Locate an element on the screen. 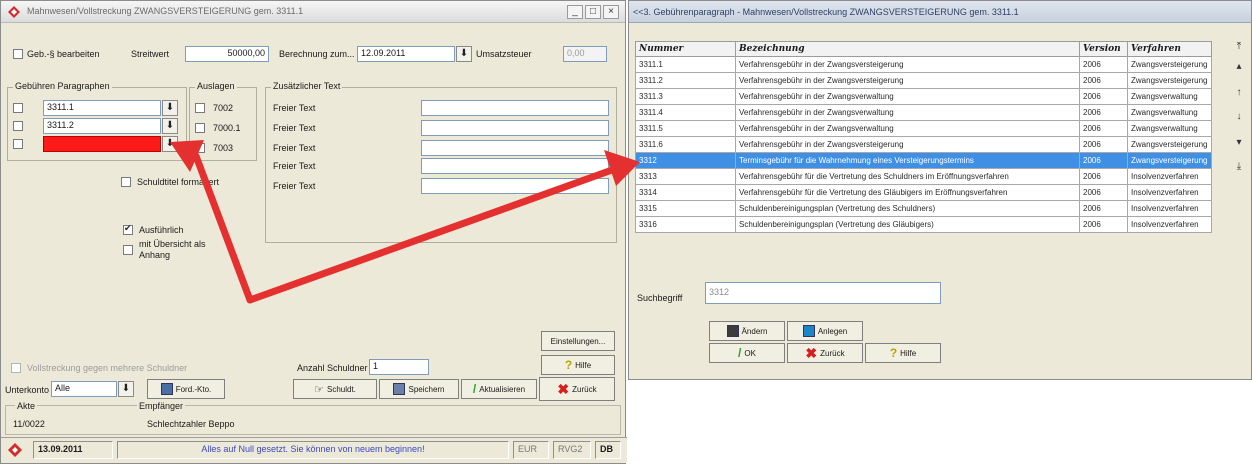 The width and height of the screenshot is (1252, 464). cell-nummer: 3314 is located at coordinates (685, 192).